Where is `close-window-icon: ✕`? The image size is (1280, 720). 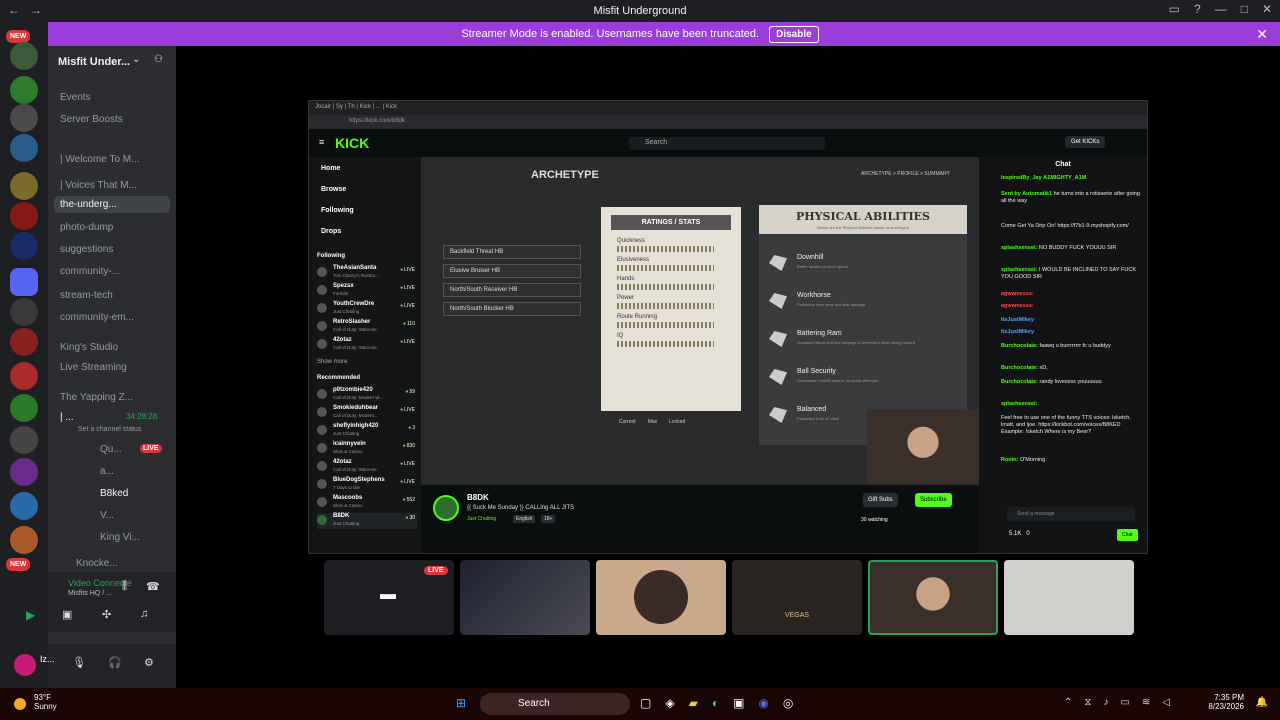 close-window-icon: ✕ is located at coordinates (1267, 9).